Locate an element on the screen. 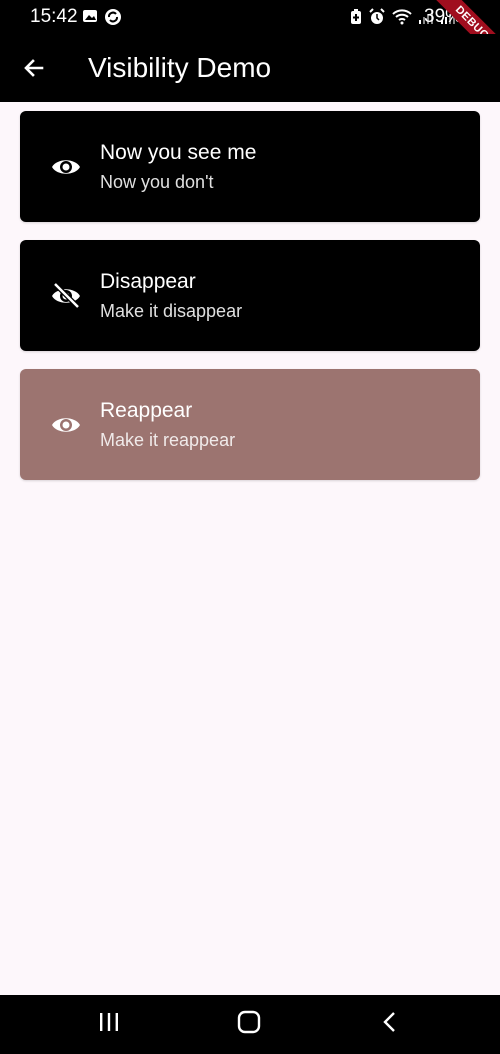  card-title: Disappear is located at coordinates (148, 281).